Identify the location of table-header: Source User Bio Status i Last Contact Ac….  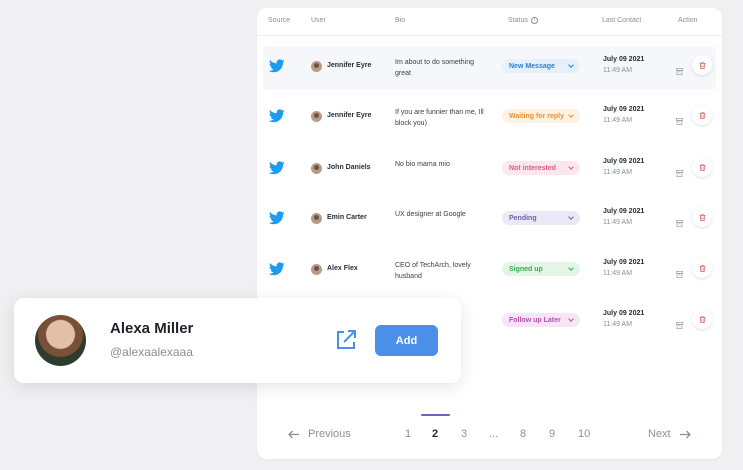
(489, 22).